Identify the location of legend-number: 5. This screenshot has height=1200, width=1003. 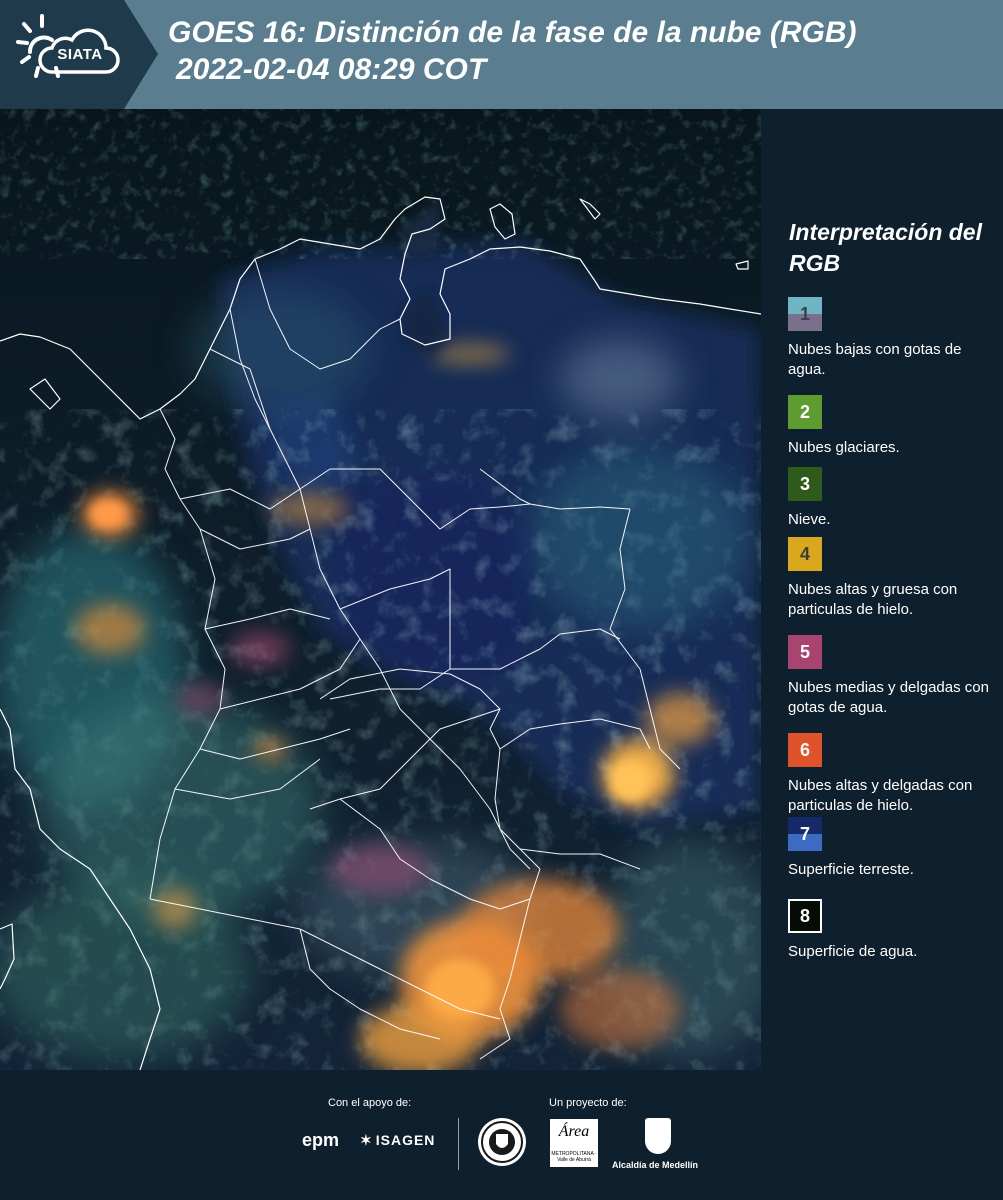
(804, 651).